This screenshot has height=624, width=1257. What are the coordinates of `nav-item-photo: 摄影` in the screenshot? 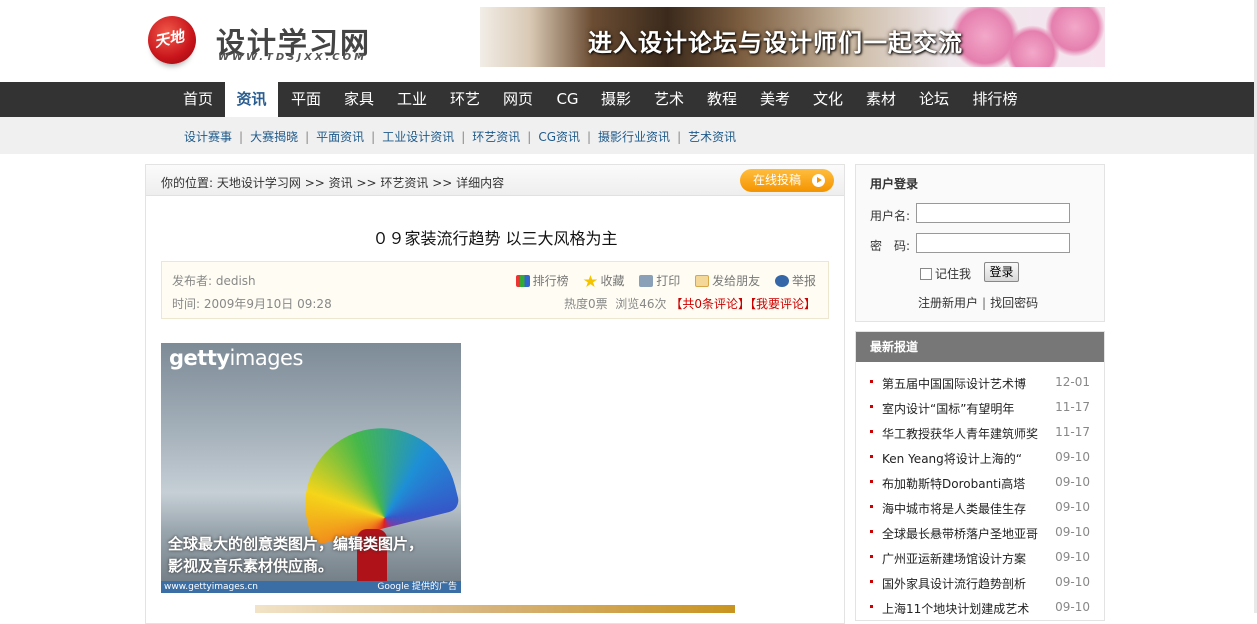 It's located at (616, 99).